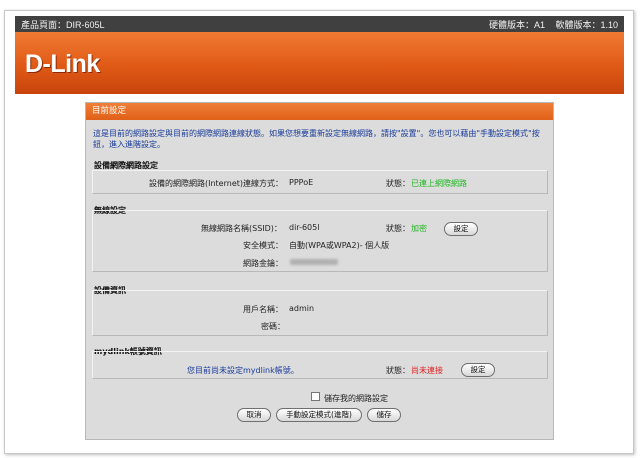 The width and height of the screenshot is (640, 458). Describe the element at coordinates (62, 64) in the screenshot. I see `dlink-logo: D-Link` at that location.